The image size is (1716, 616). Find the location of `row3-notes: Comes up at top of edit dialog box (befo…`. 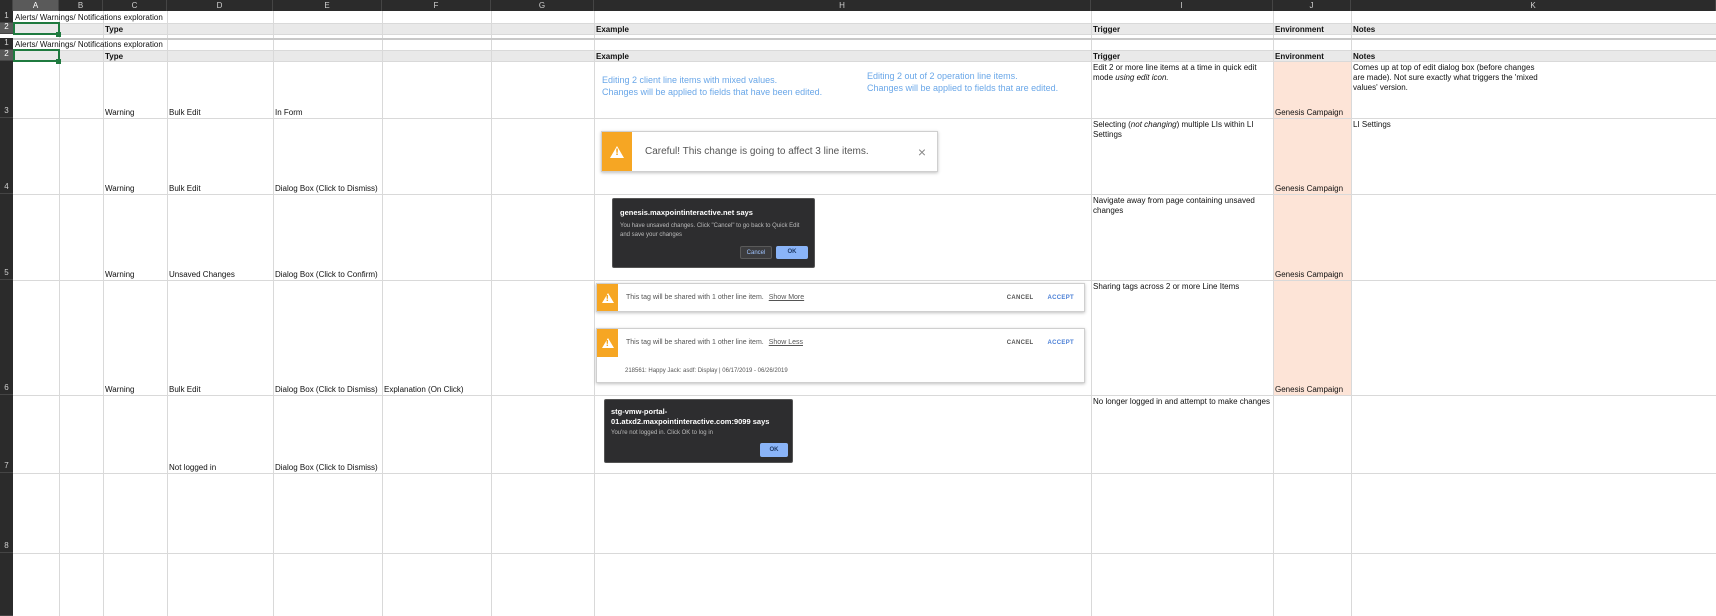

row3-notes: Comes up at top of edit dialog box (befo… is located at coordinates (1445, 77).